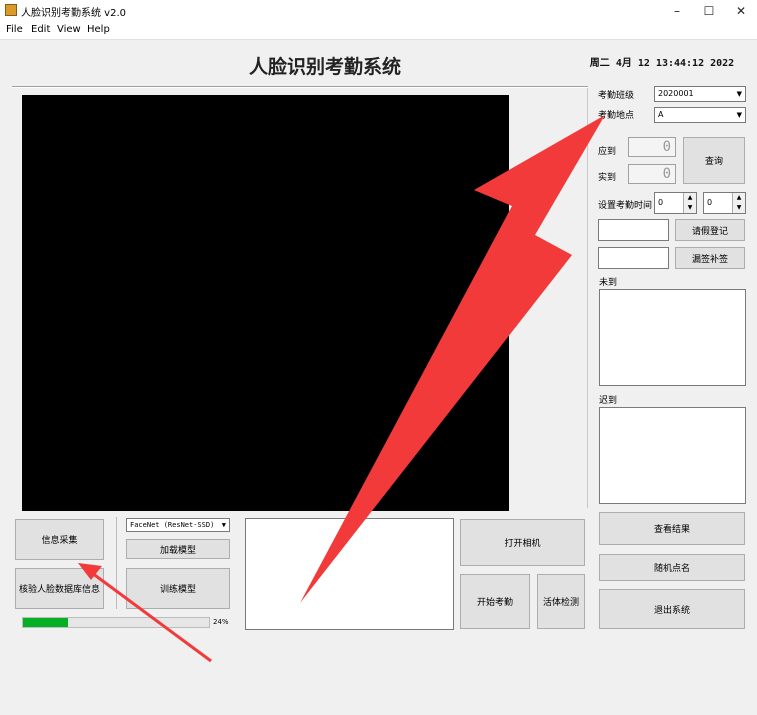 The image size is (757, 715). I want to click on progress-fill, so click(45, 622).